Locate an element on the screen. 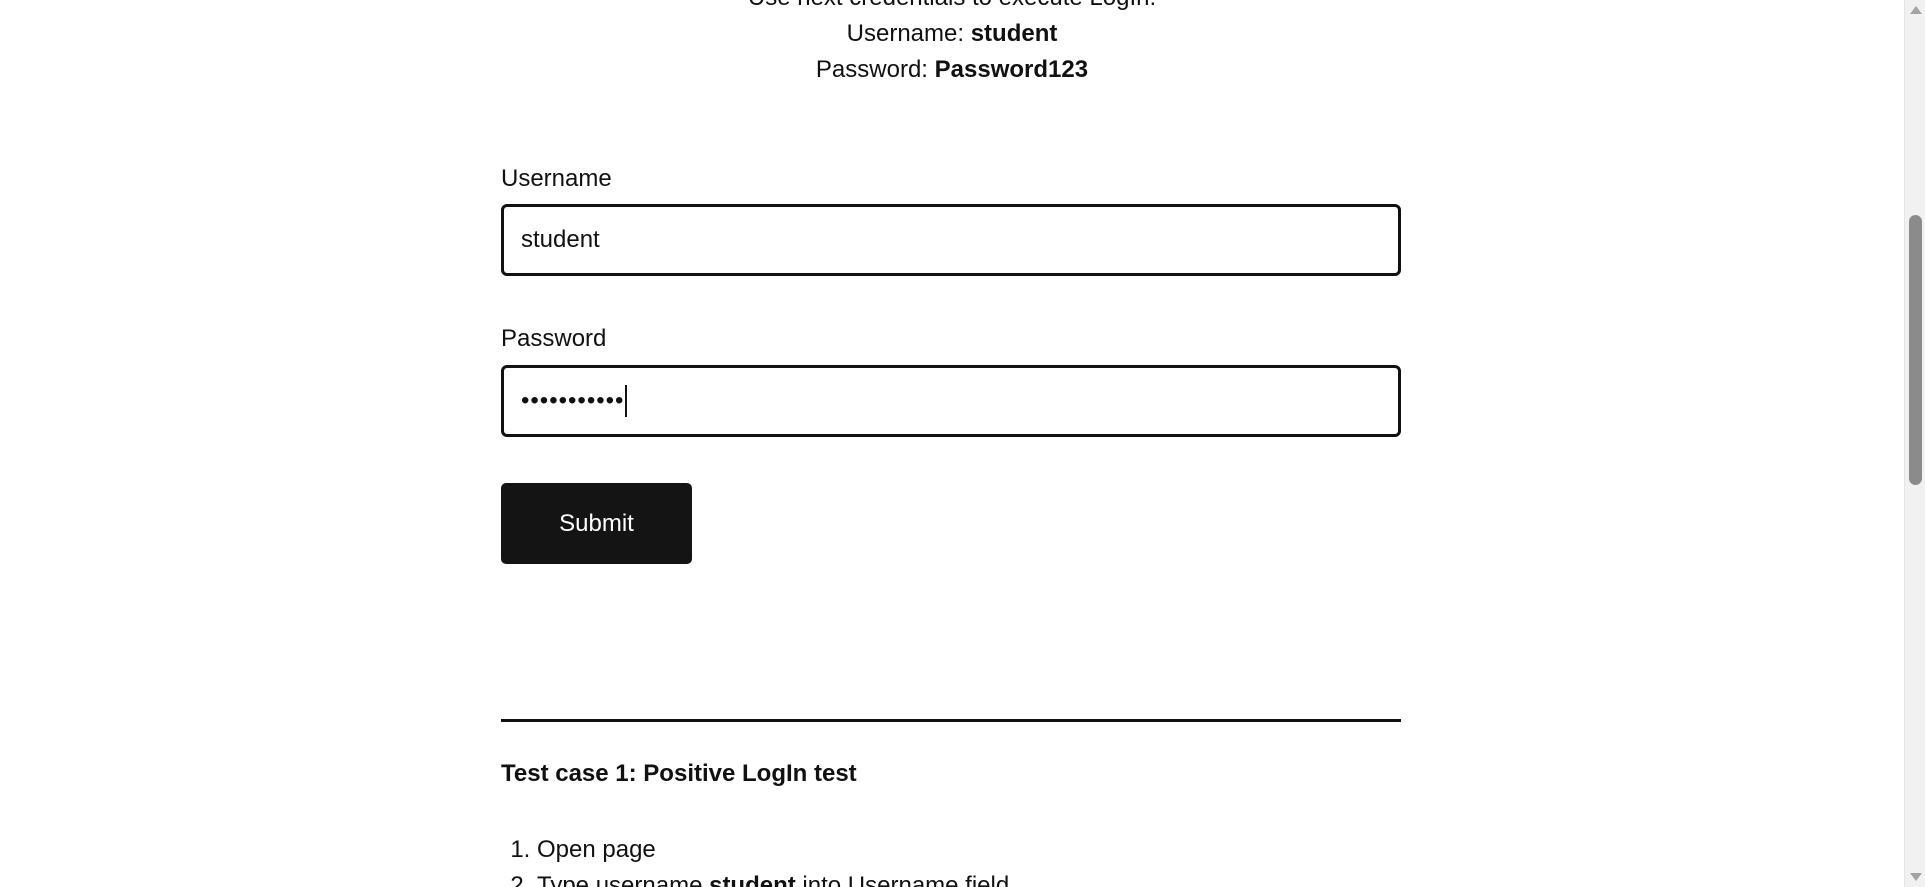 This screenshot has width=1925, height=887. password-input: ••••••••••• is located at coordinates (951, 401).